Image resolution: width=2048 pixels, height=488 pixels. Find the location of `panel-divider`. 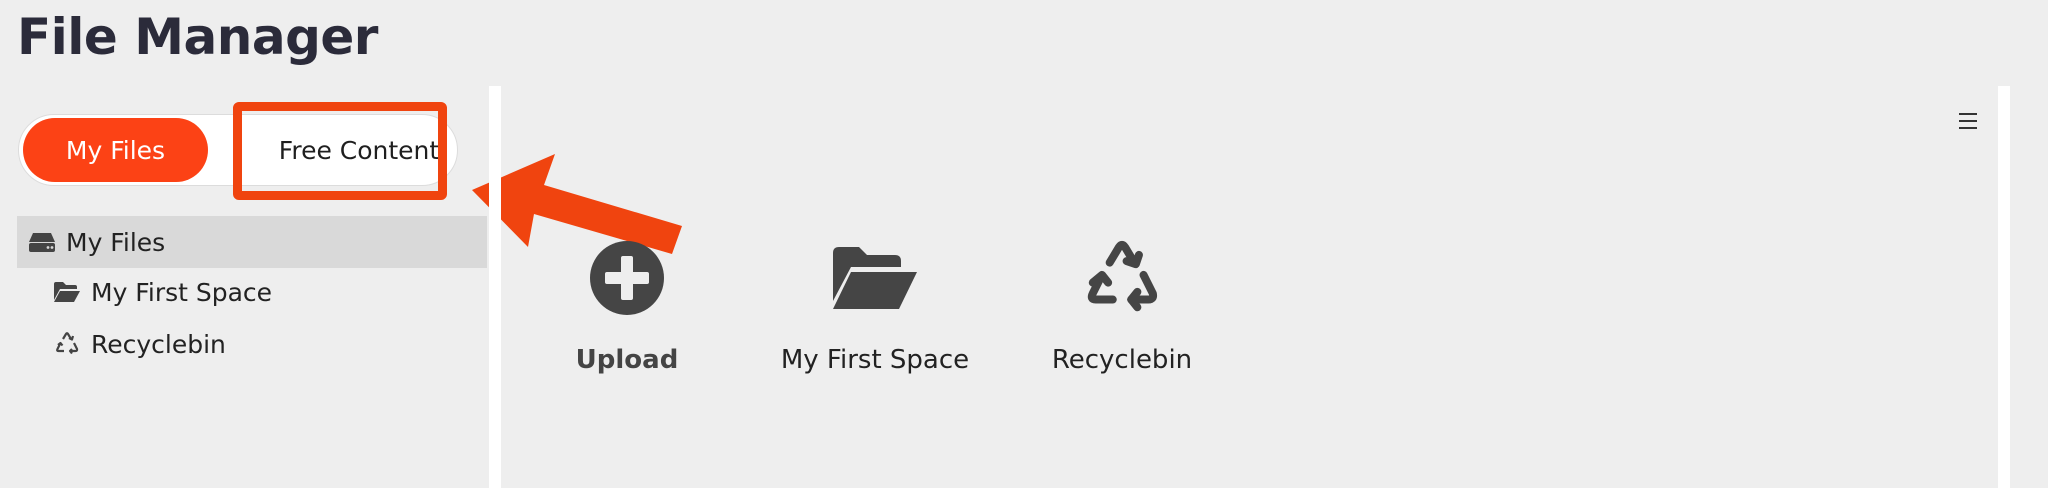

panel-divider is located at coordinates (495, 287).